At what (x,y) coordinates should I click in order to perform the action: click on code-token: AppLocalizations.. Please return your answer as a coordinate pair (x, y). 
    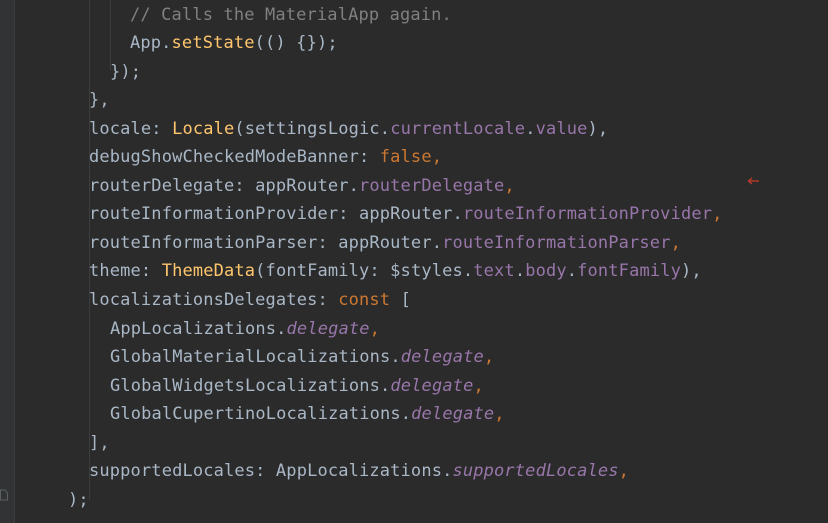
    Looking at the image, I should click on (198, 329).